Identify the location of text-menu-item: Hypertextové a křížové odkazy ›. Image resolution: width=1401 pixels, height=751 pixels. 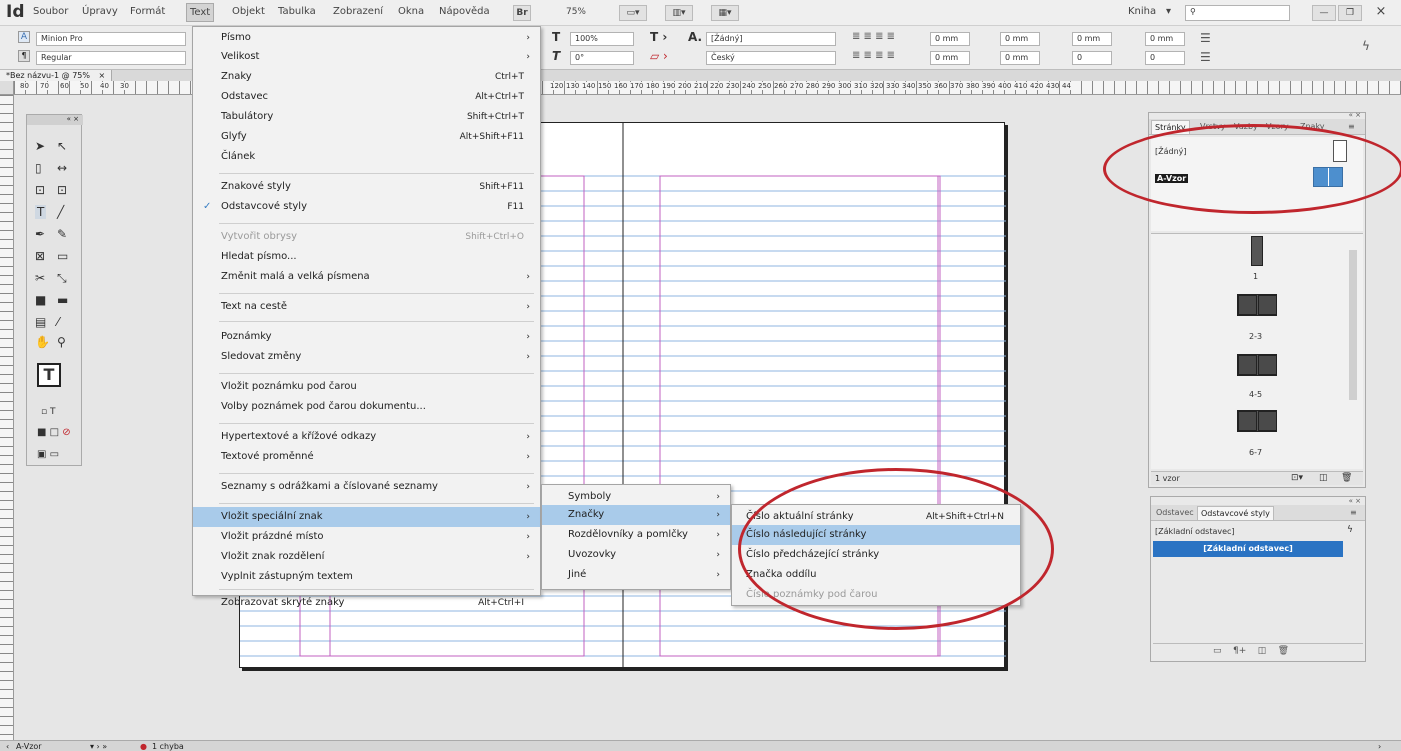
(366, 437).